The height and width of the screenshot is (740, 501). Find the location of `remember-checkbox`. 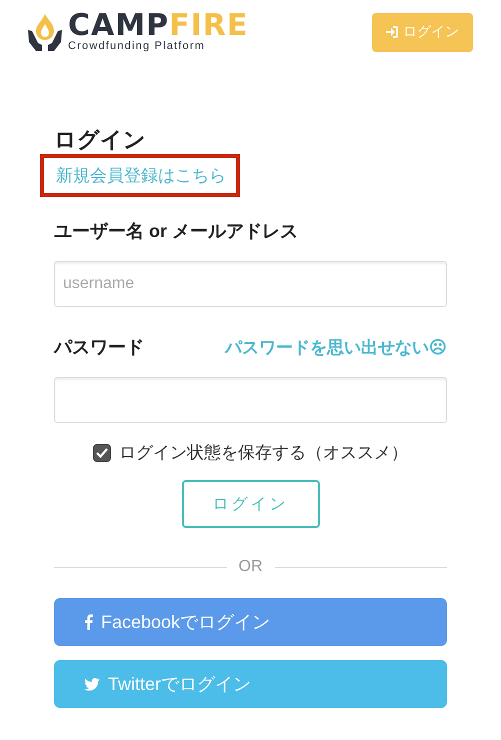

remember-checkbox is located at coordinates (102, 453).